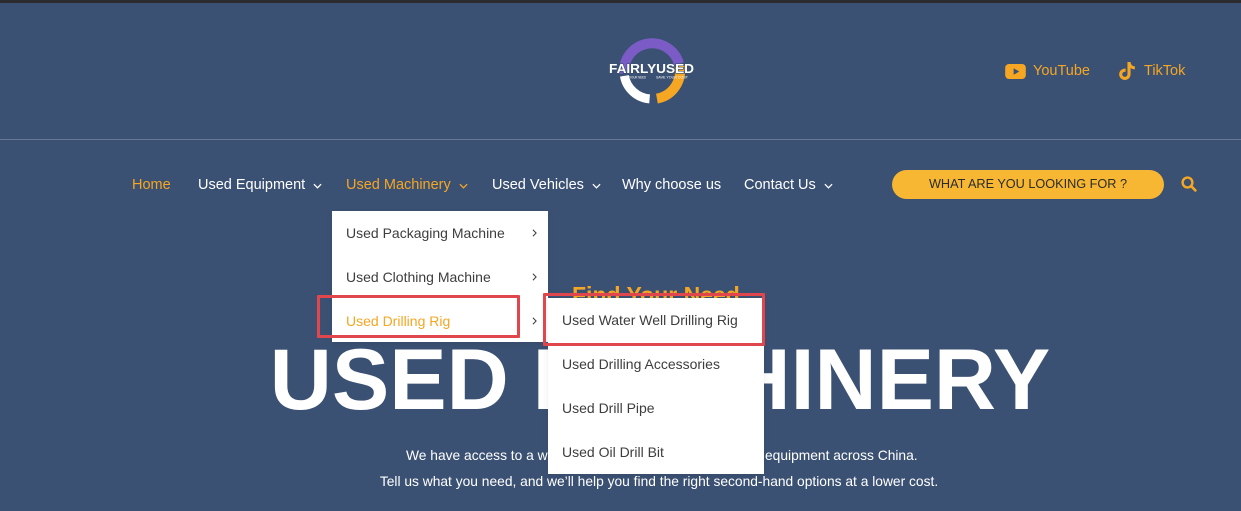 Image resolution: width=1241 pixels, height=511 pixels. What do you see at coordinates (1015, 71) in the screenshot?
I see `youtube-icon` at bounding box center [1015, 71].